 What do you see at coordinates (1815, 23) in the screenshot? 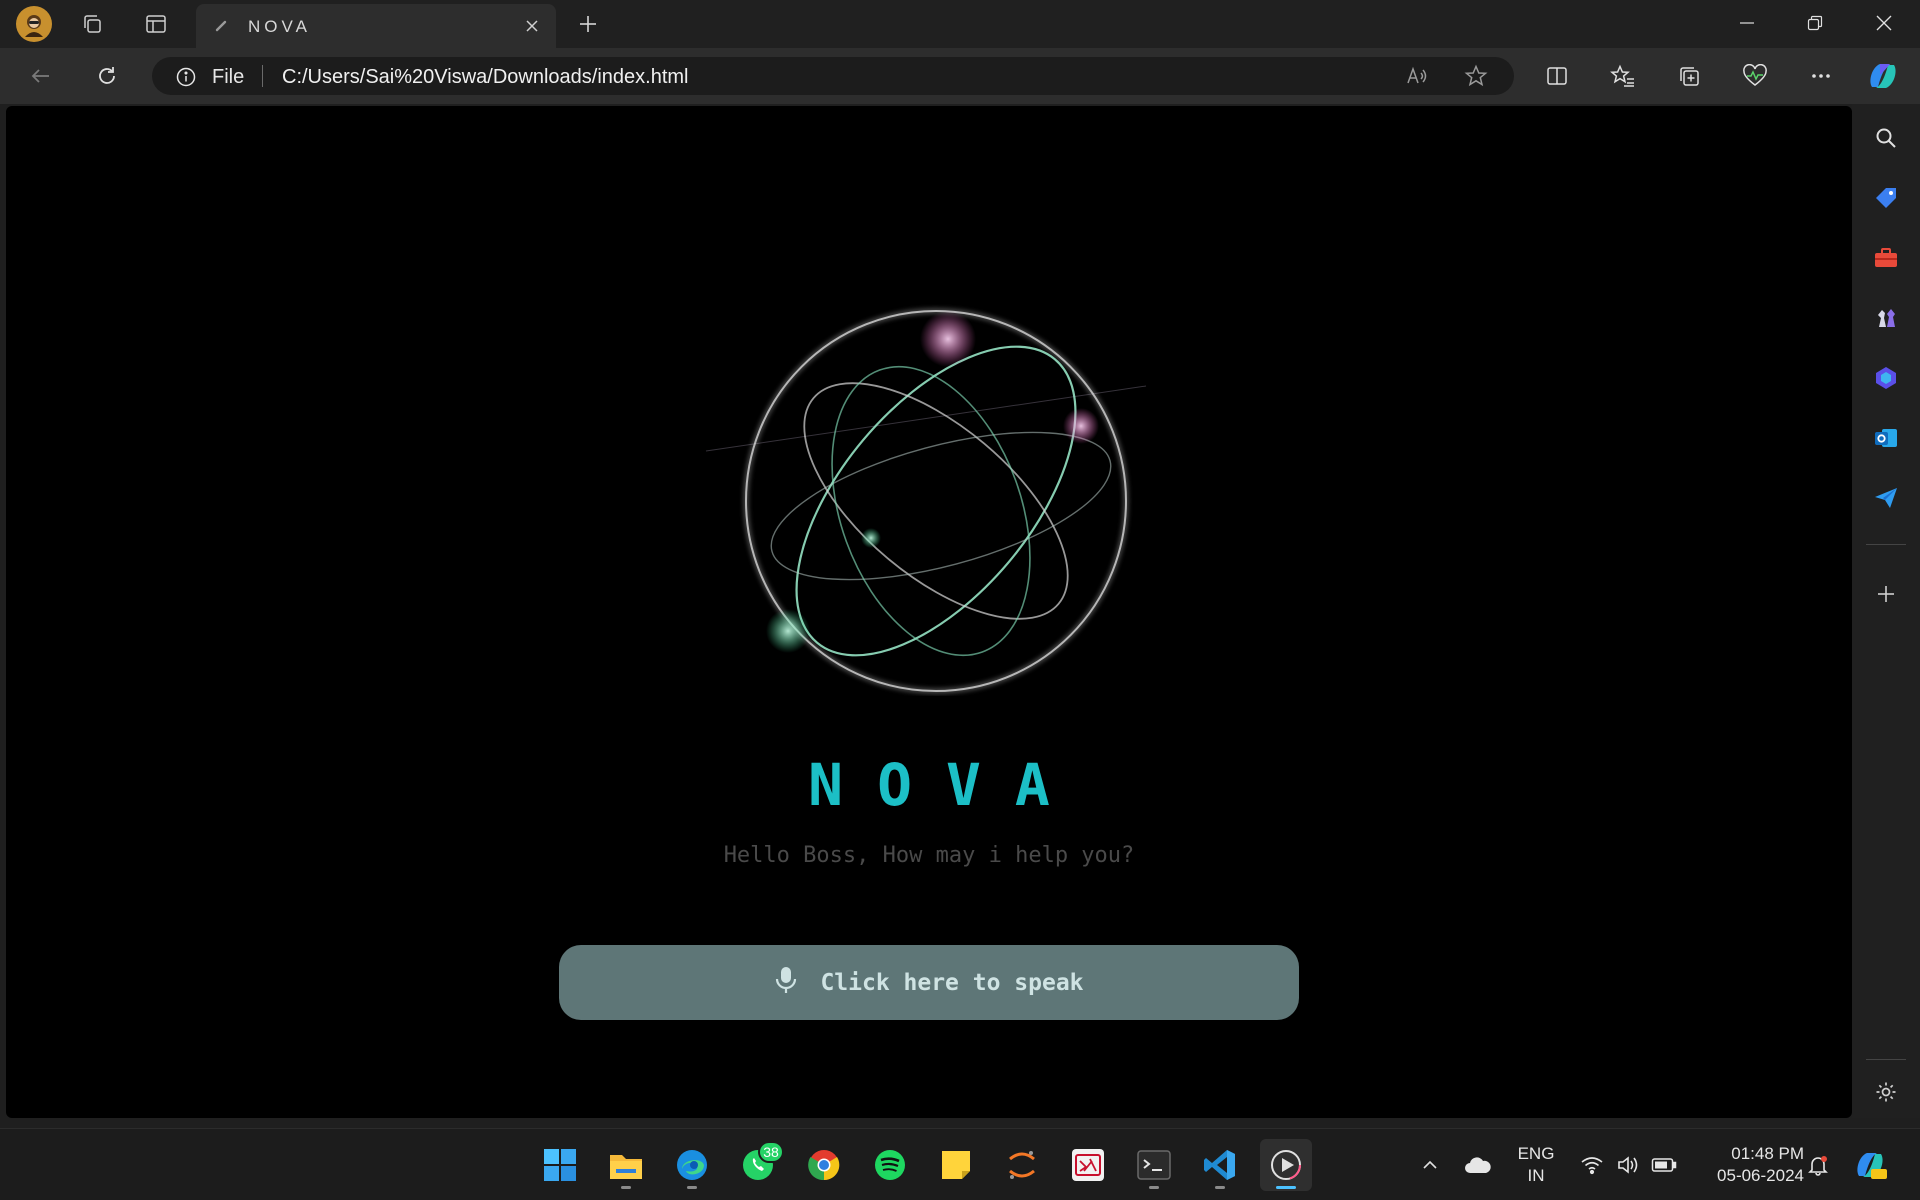
I see `restore-button` at bounding box center [1815, 23].